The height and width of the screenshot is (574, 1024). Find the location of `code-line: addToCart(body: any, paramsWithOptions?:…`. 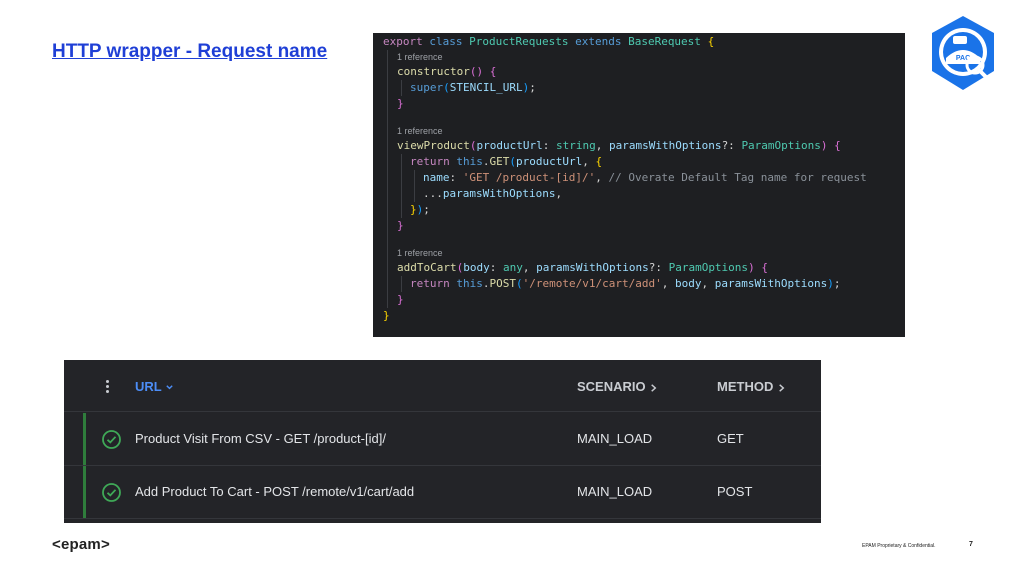

code-line: addToCart(body: any, paramsWithOptions?:… is located at coordinates (639, 268).